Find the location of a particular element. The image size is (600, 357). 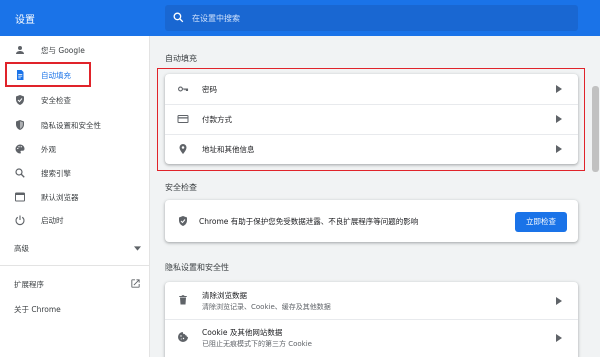

sidebar-item-default-browser: 默认浏览器 is located at coordinates (75, 197).